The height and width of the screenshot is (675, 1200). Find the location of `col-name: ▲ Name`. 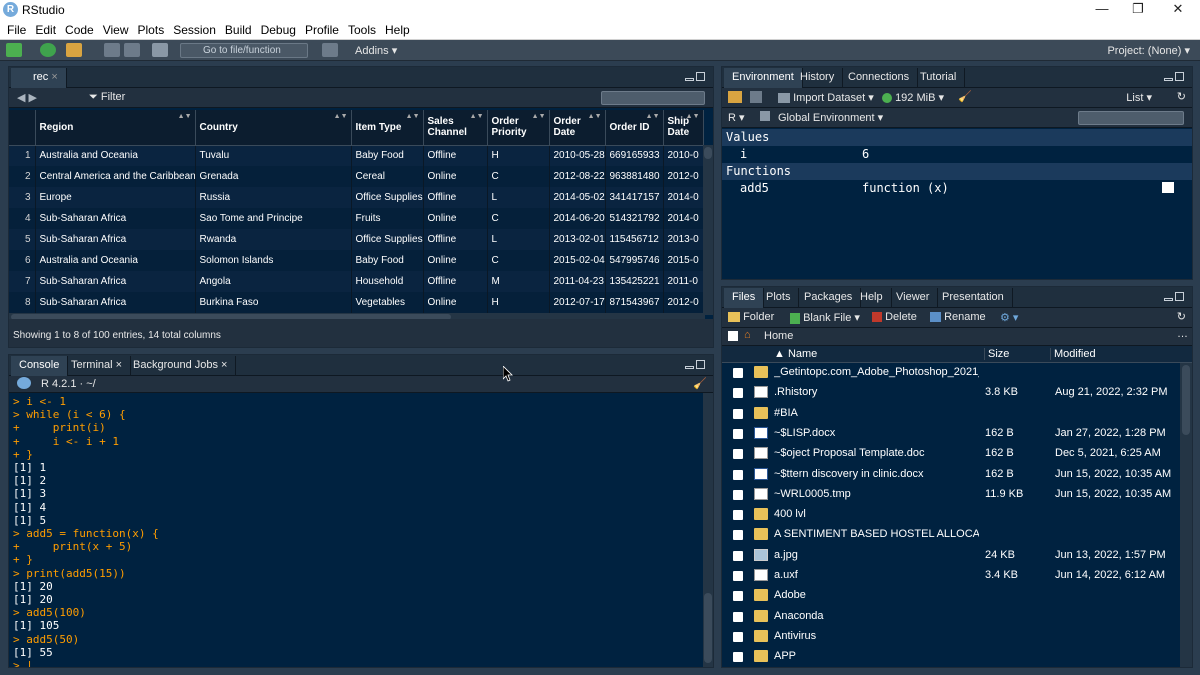

col-name: ▲ Name is located at coordinates (795, 354).